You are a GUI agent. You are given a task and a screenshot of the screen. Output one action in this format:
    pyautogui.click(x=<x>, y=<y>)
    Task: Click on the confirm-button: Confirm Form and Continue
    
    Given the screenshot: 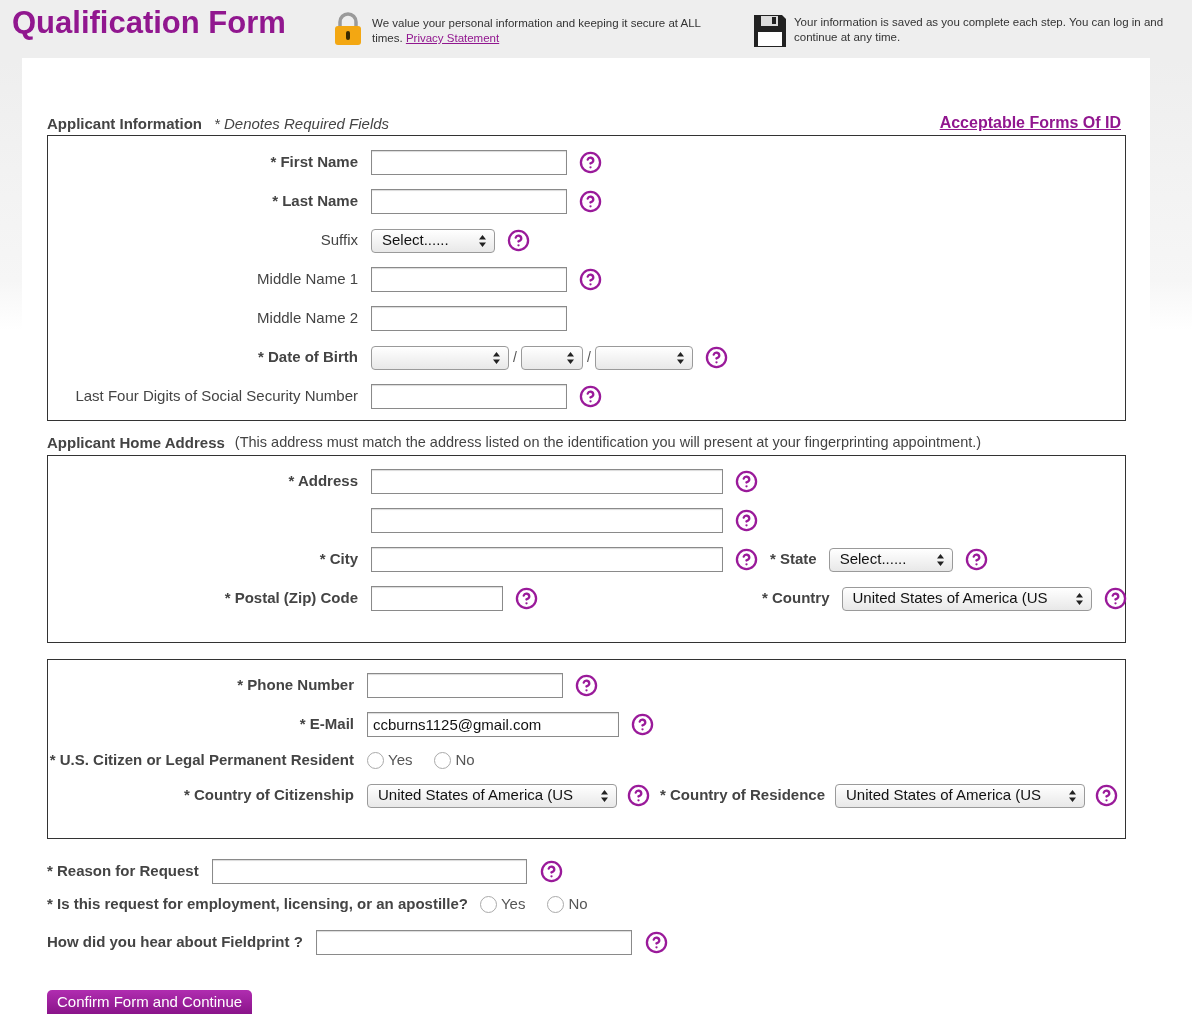 What is the action you would take?
    pyautogui.click(x=150, y=1002)
    